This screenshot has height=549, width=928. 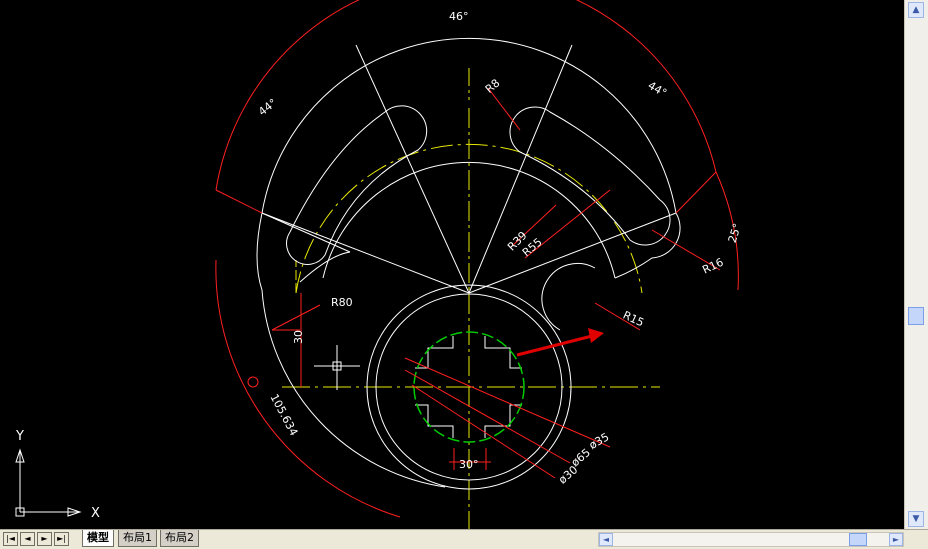 I want to click on dim-angle-46: 46°, so click(x=459, y=16).